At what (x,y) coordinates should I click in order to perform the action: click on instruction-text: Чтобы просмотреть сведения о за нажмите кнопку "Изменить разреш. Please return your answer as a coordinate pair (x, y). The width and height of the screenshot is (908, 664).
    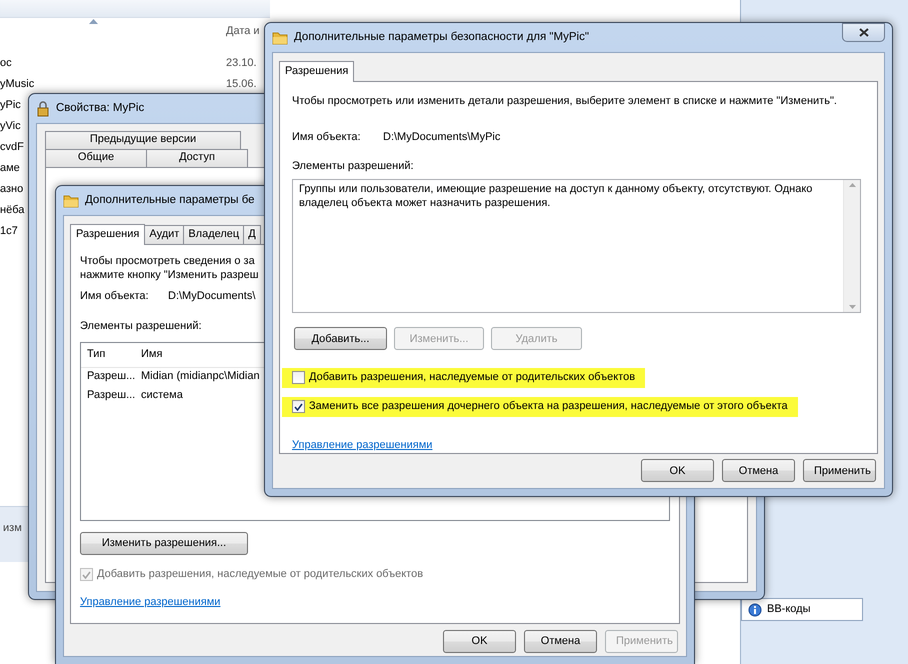
    Looking at the image, I should click on (170, 268).